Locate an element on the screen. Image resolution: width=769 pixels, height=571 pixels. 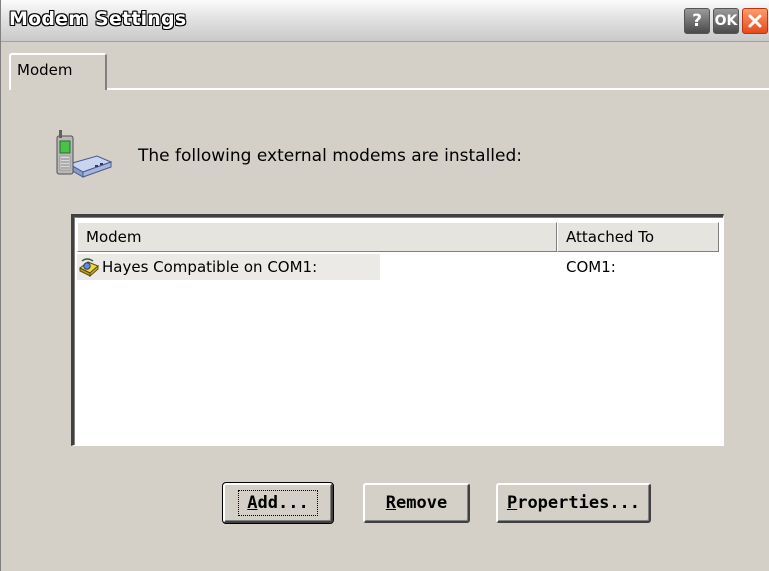
help-button: ? is located at coordinates (697, 21).